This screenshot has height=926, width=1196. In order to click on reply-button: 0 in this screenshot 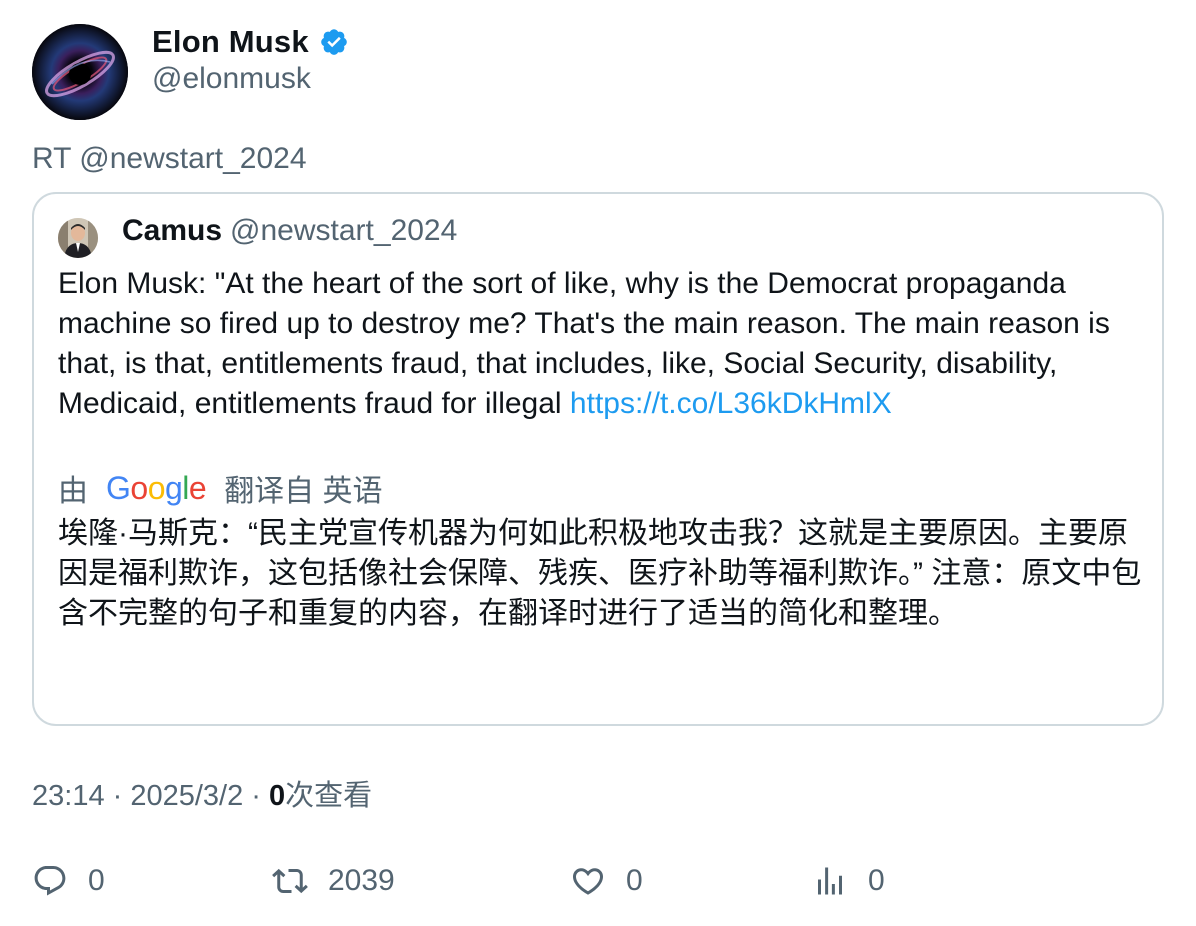, I will do `click(68, 881)`.